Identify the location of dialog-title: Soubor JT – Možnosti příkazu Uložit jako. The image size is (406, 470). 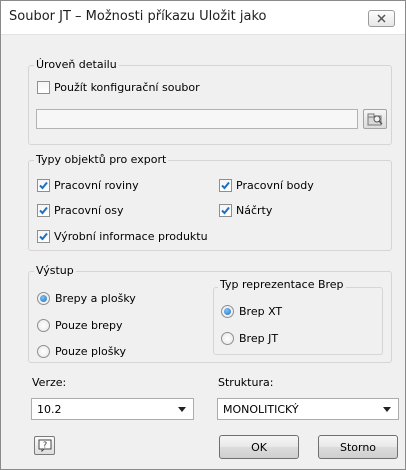
(138, 16).